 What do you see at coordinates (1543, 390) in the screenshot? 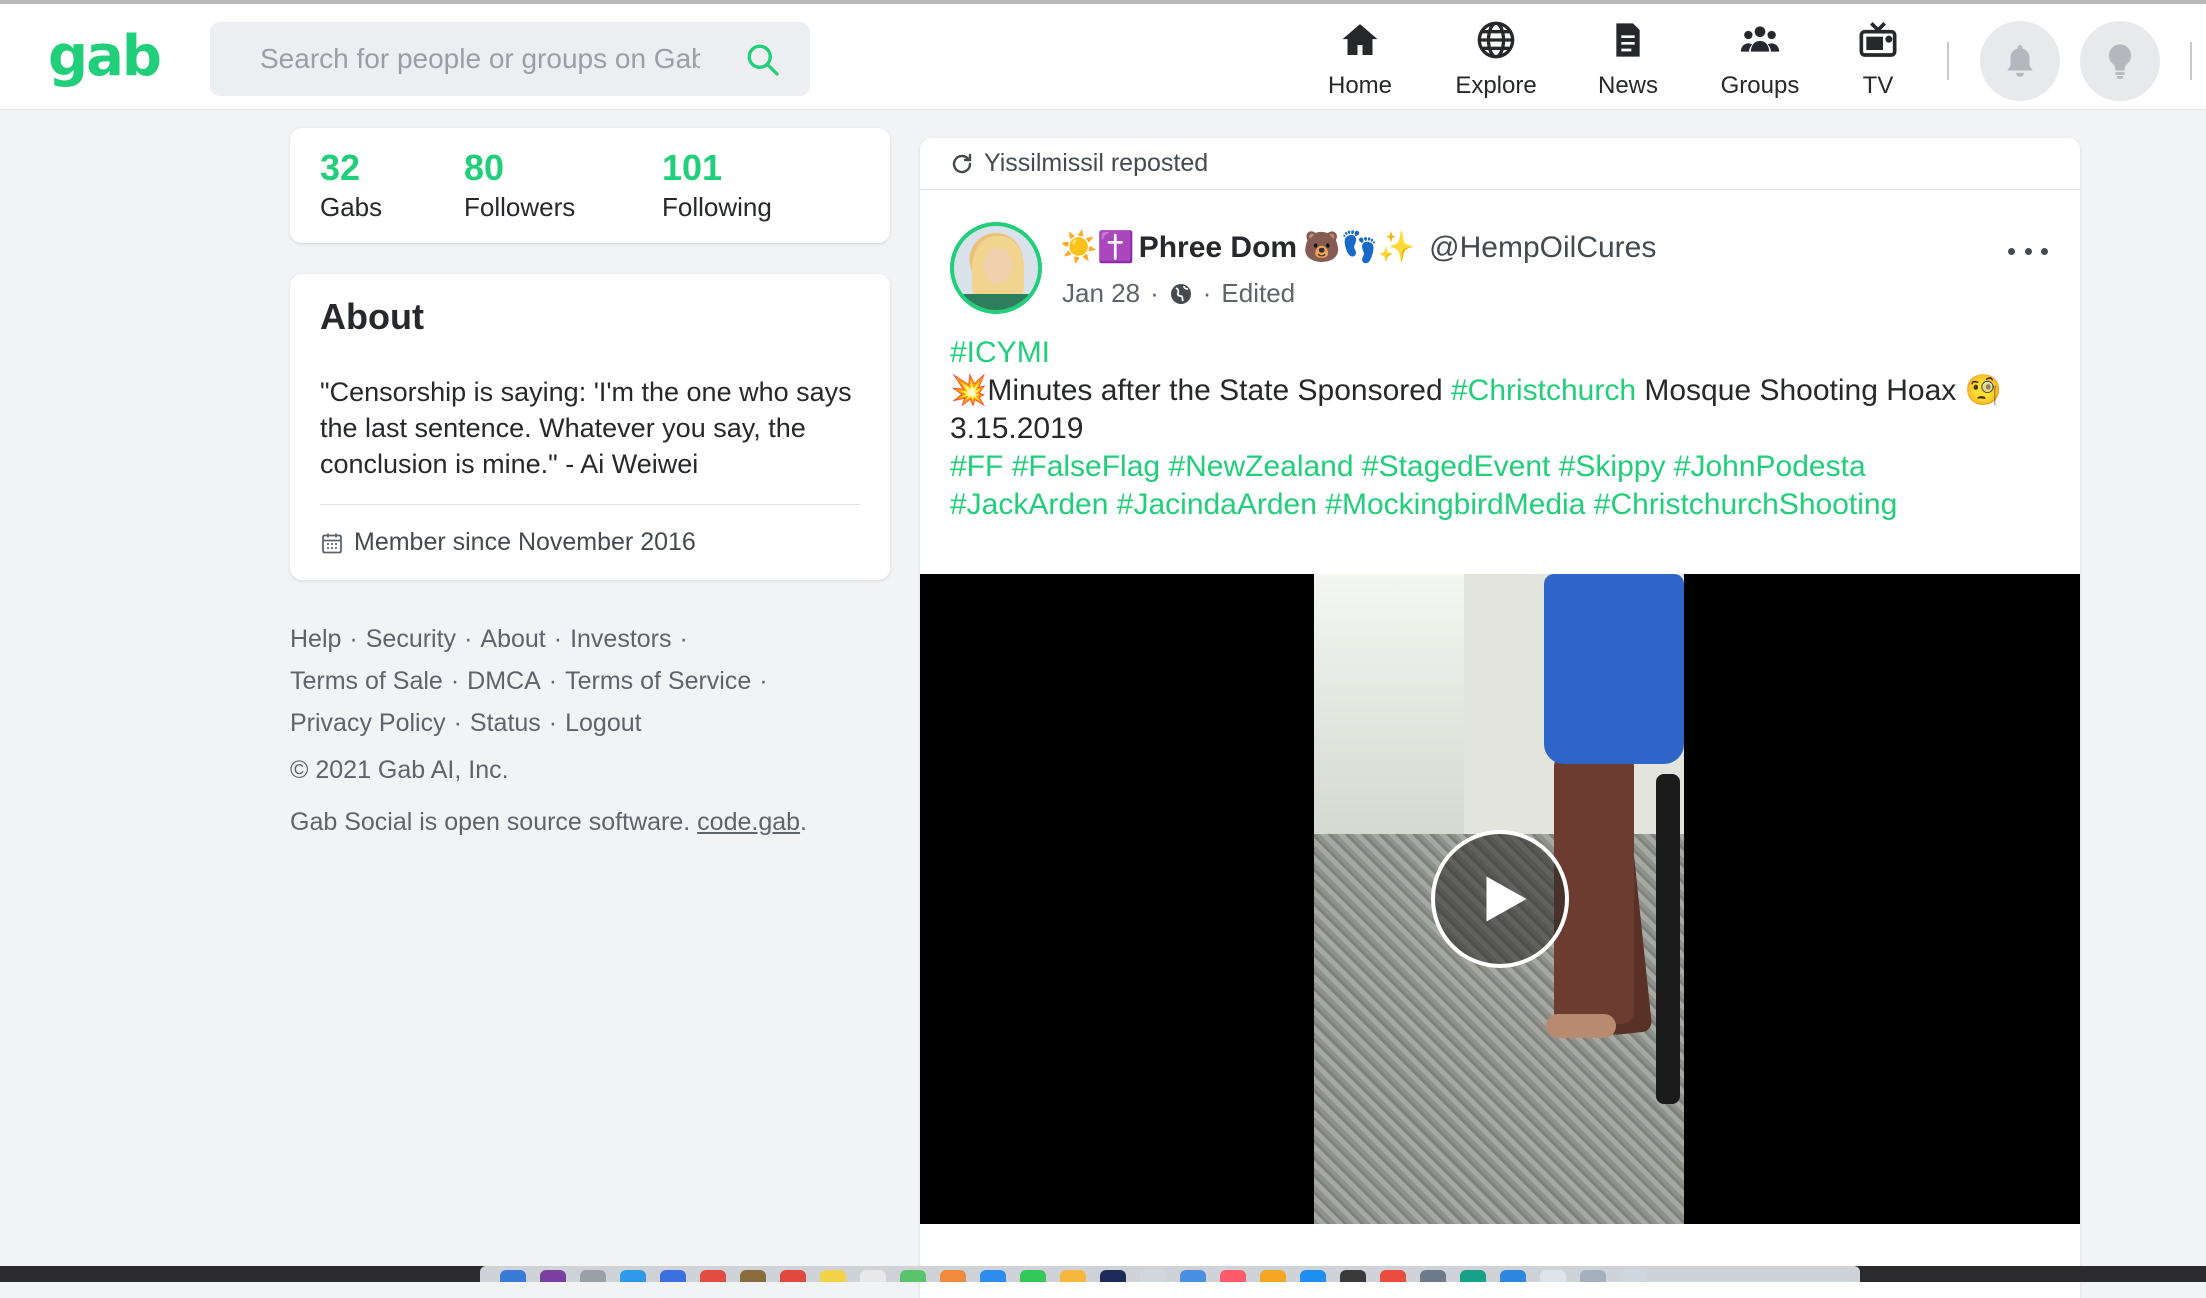
I see `hashtag-link: #Christchurch` at bounding box center [1543, 390].